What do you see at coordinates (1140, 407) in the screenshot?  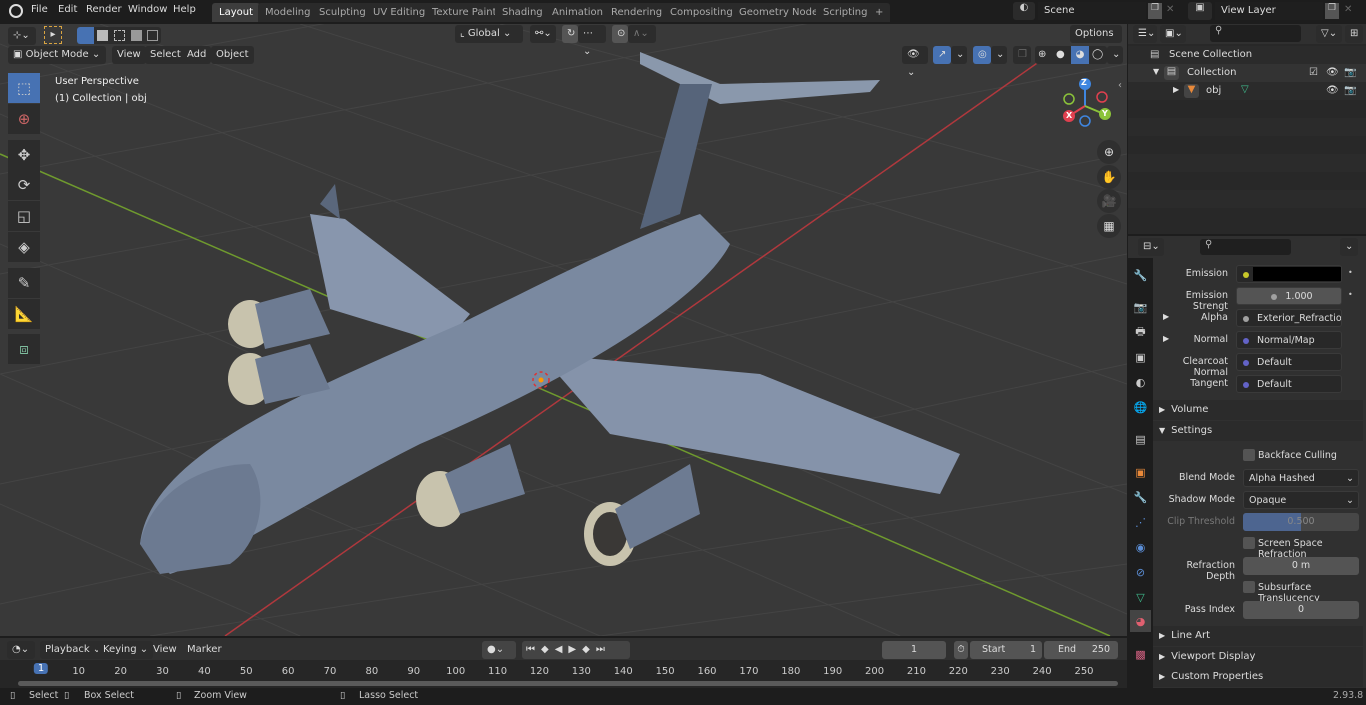 I see `world-tab-icon: 🌐` at bounding box center [1140, 407].